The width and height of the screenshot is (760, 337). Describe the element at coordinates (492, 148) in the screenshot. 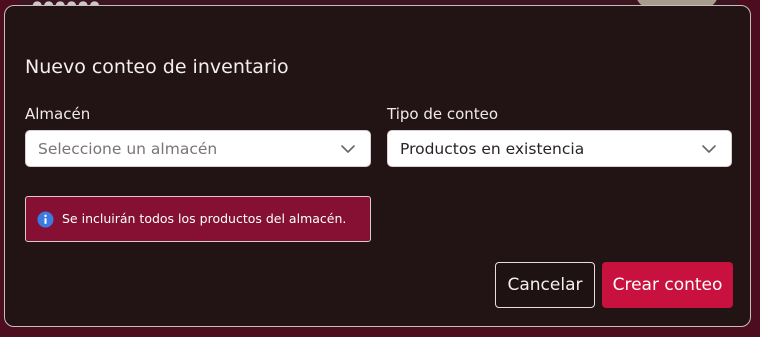

I see `count-type-value: Productos en existencia` at that location.